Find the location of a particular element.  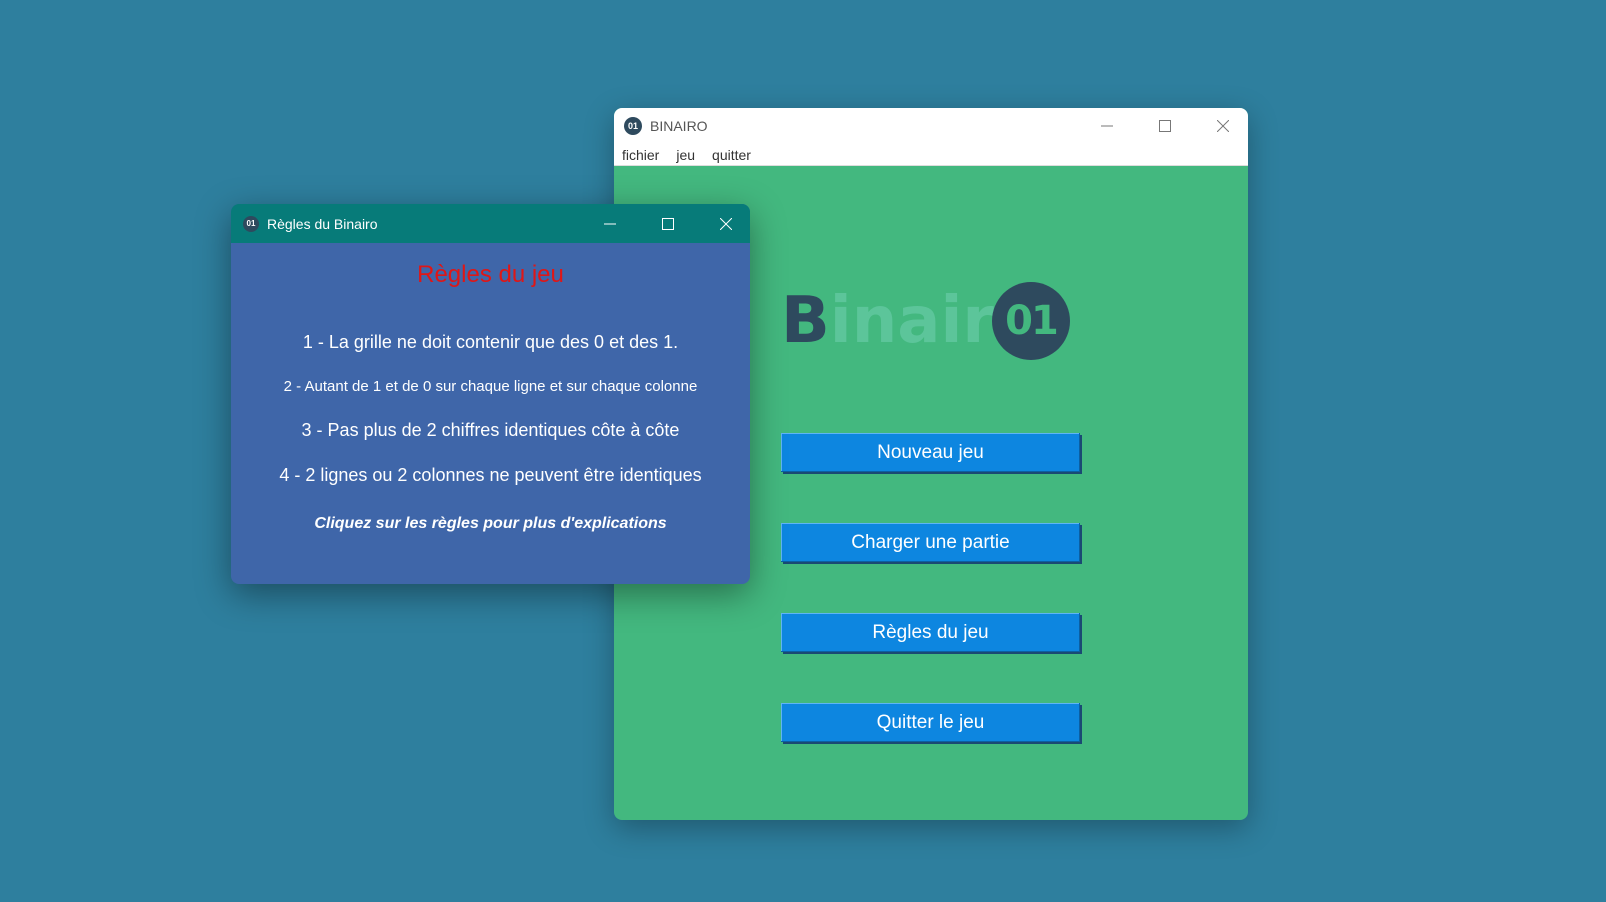

close-button is located at coordinates (1223, 126).